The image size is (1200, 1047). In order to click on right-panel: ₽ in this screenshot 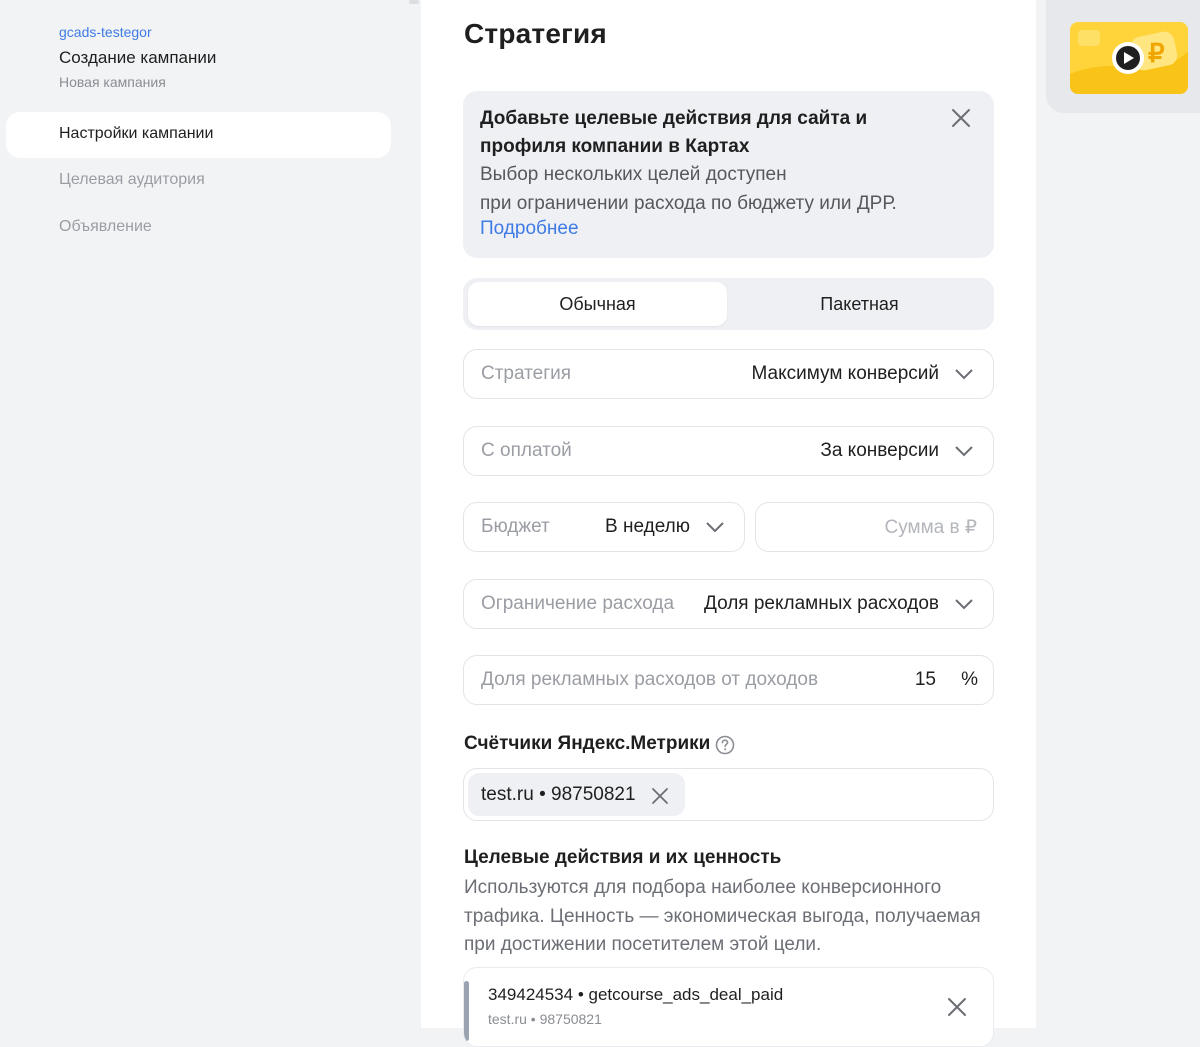, I will do `click(1123, 56)`.